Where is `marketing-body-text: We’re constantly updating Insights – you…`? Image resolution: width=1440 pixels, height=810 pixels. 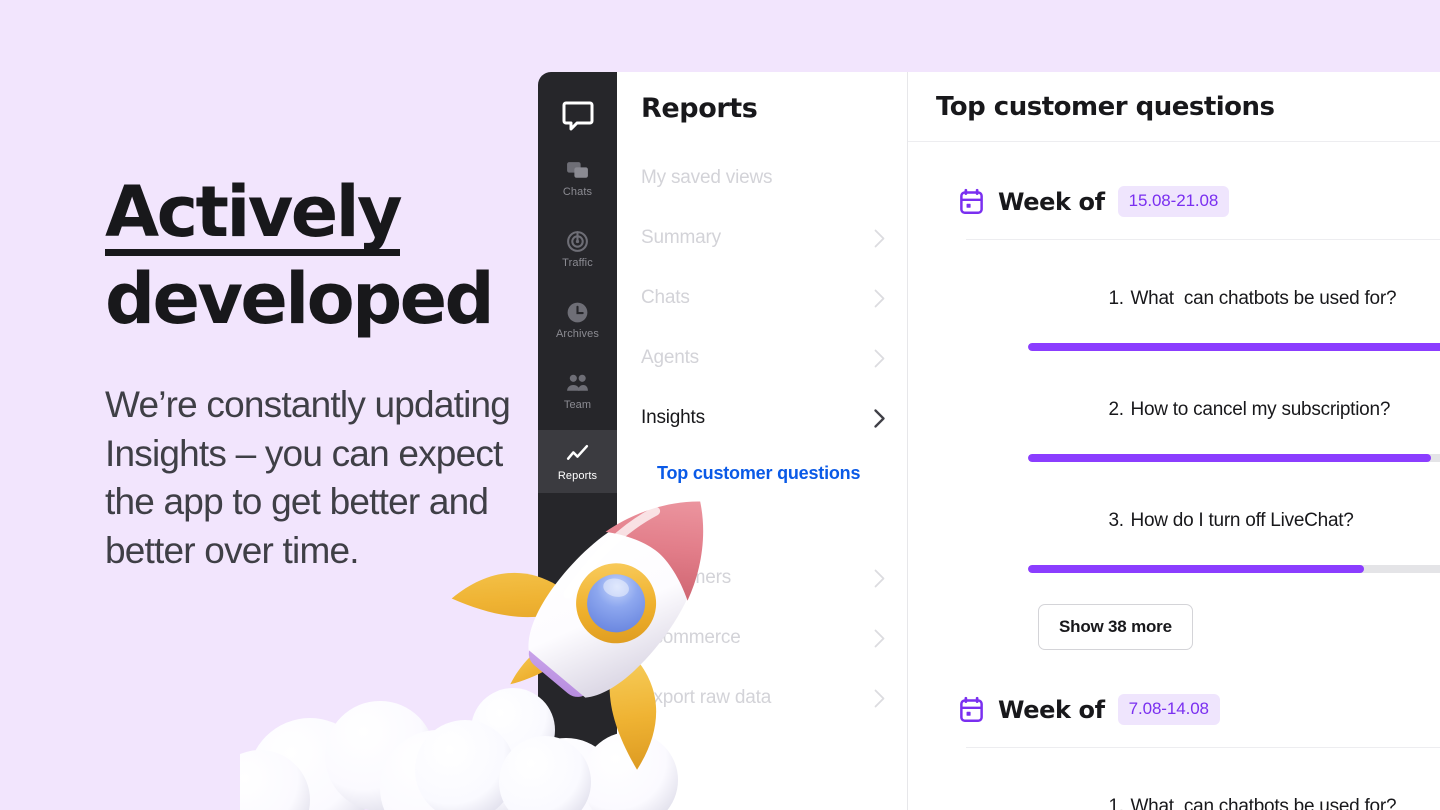
marketing-body-text: We’re constantly updating Insights – you… is located at coordinates (308, 477).